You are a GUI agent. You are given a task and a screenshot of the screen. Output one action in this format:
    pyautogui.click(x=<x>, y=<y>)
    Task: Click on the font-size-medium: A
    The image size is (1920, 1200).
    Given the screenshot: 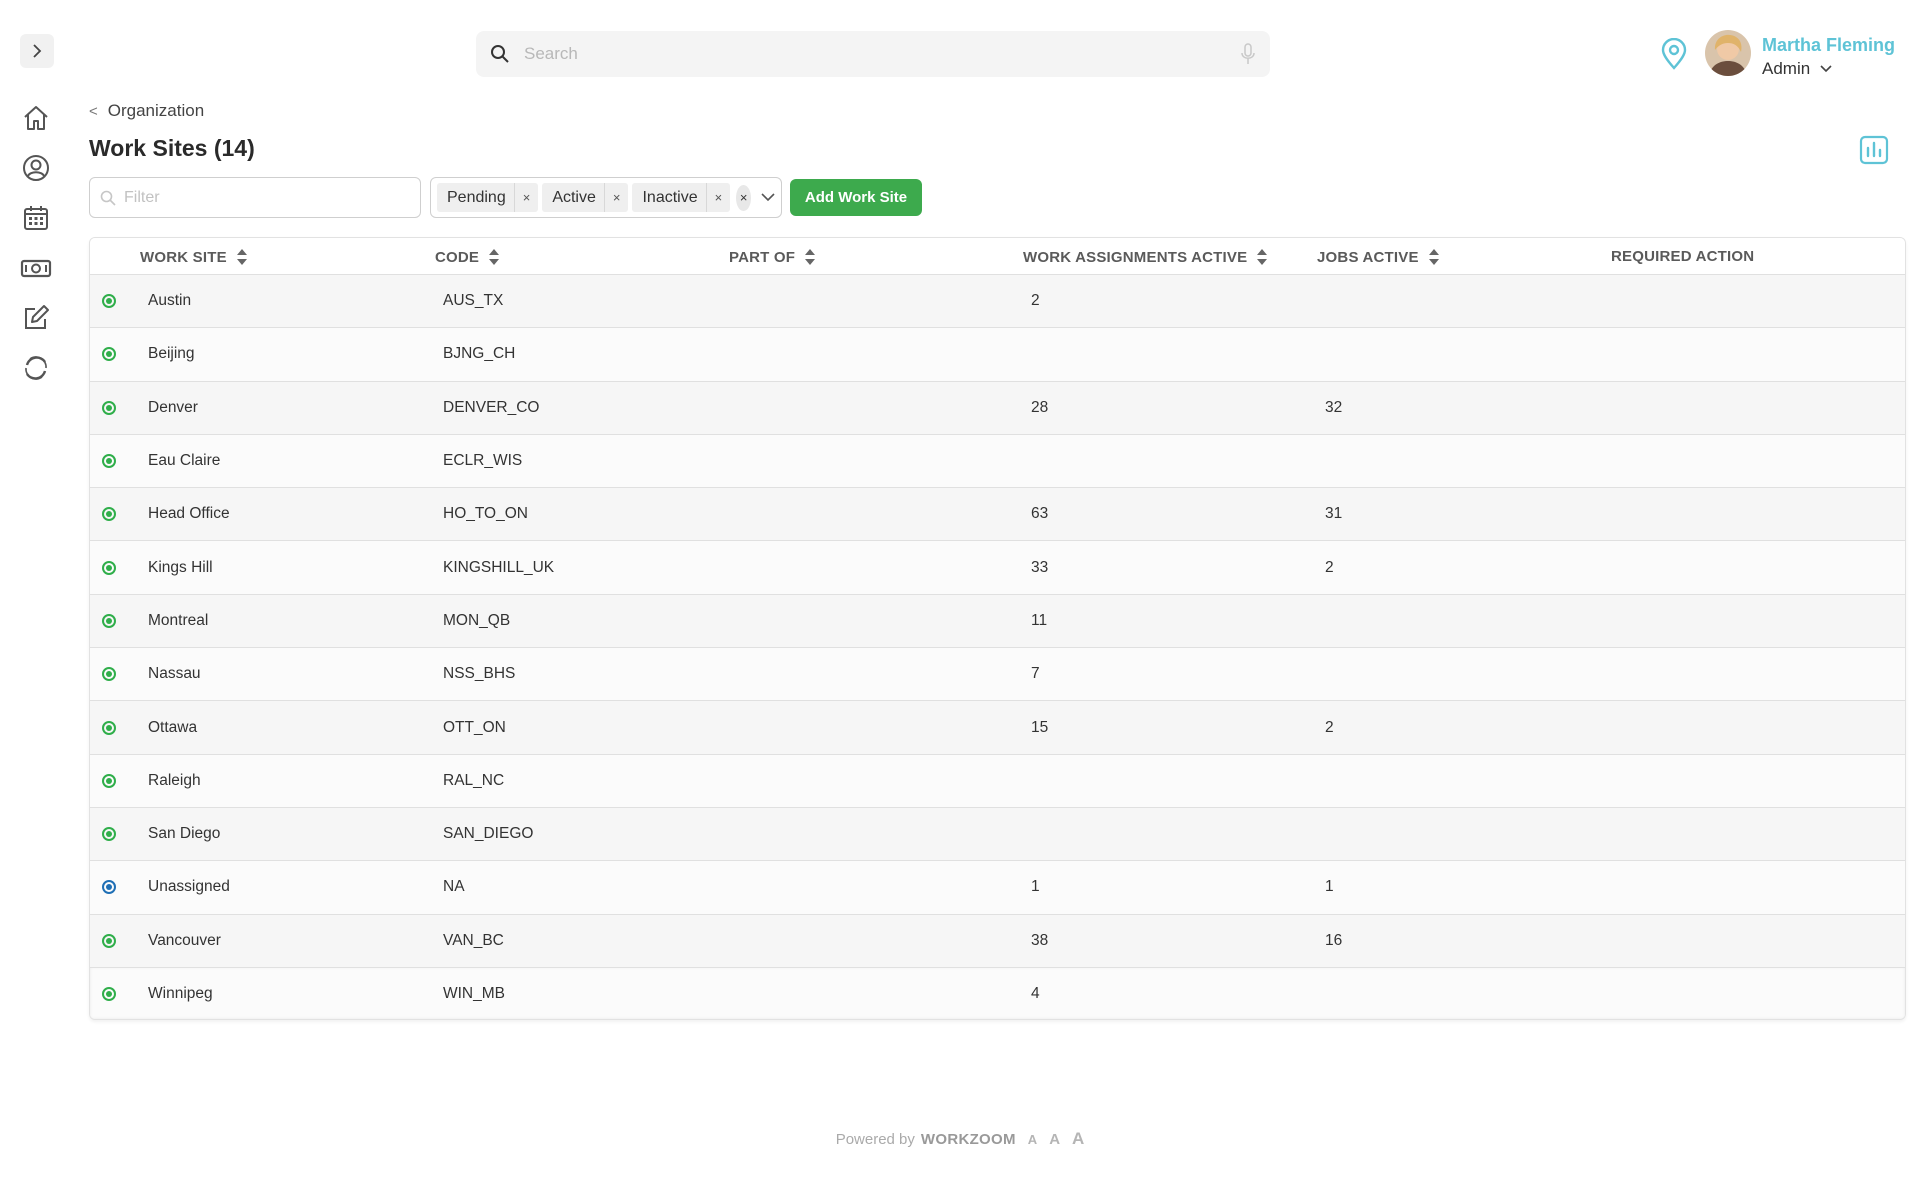 What is the action you would take?
    pyautogui.click(x=1054, y=1139)
    